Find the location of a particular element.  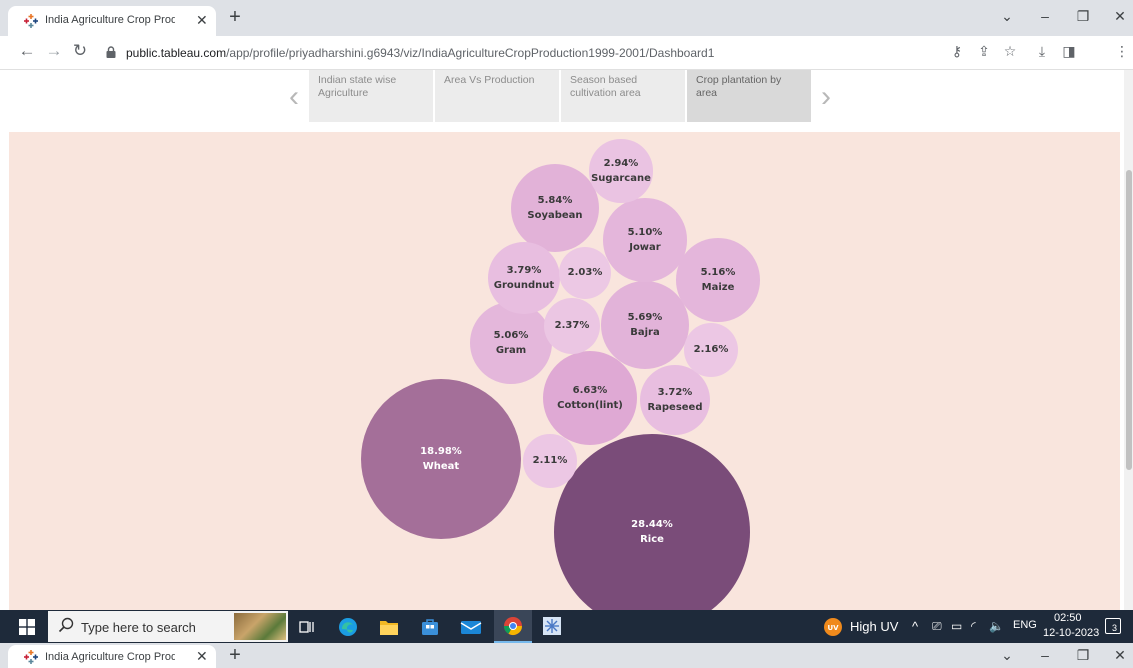

bubble-crop-label: Rapeseed is located at coordinates (675, 407).